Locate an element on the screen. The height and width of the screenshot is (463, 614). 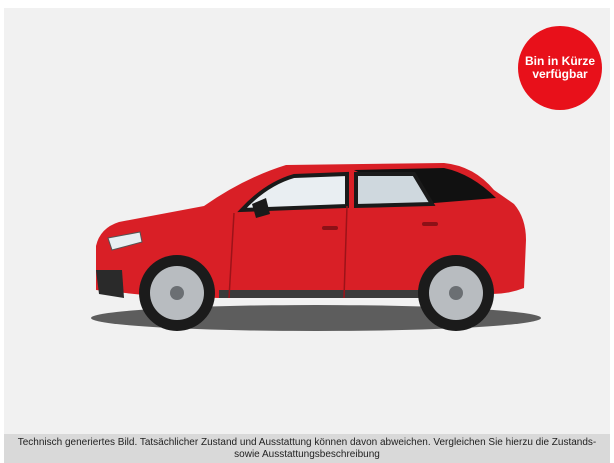
availability-badge: Bin in Kürze verfügbar is located at coordinates (560, 68).